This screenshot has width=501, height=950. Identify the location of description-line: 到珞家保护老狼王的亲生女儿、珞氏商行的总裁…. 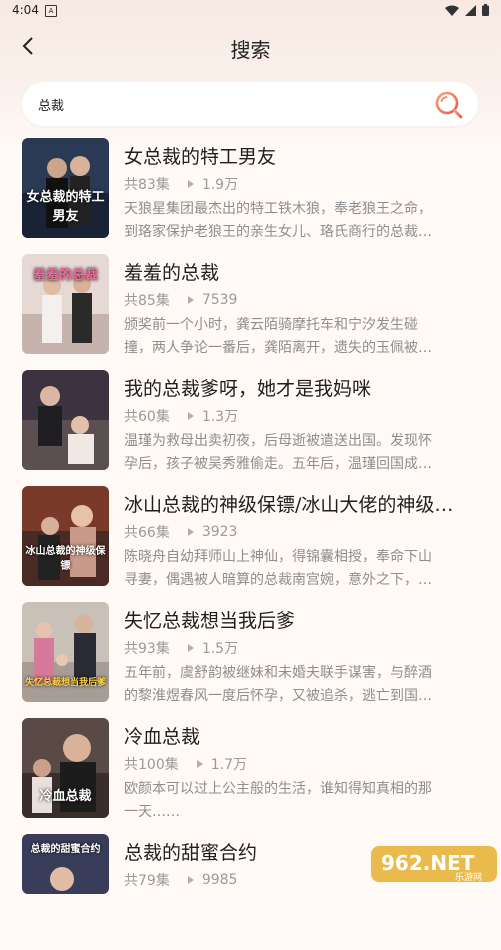
(278, 232).